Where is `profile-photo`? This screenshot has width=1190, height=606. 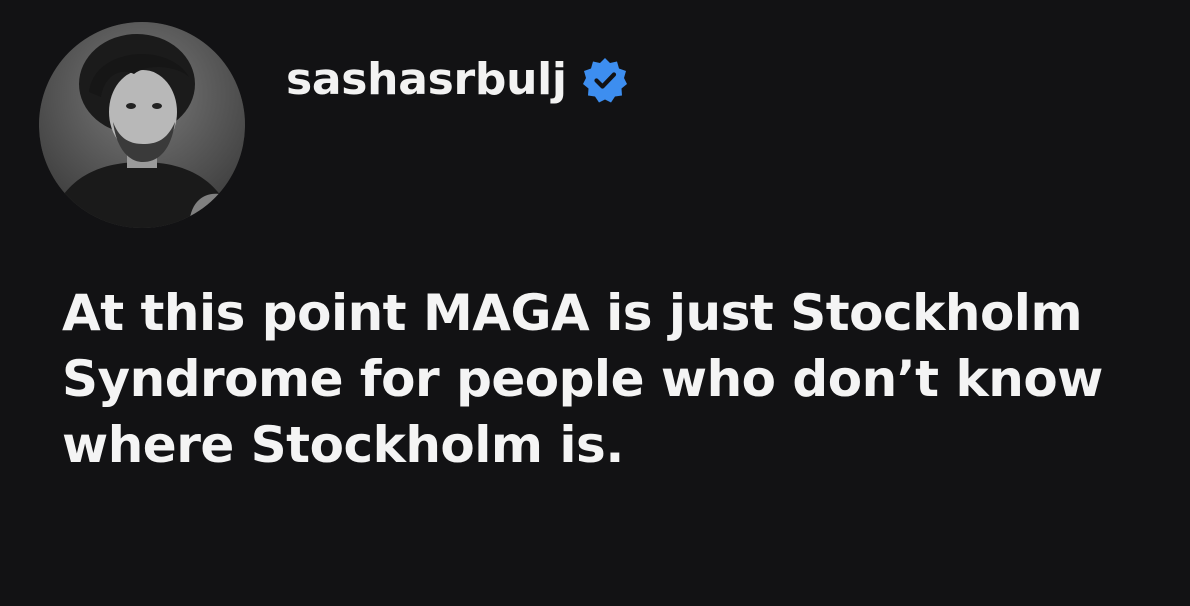
profile-photo is located at coordinates (142, 125).